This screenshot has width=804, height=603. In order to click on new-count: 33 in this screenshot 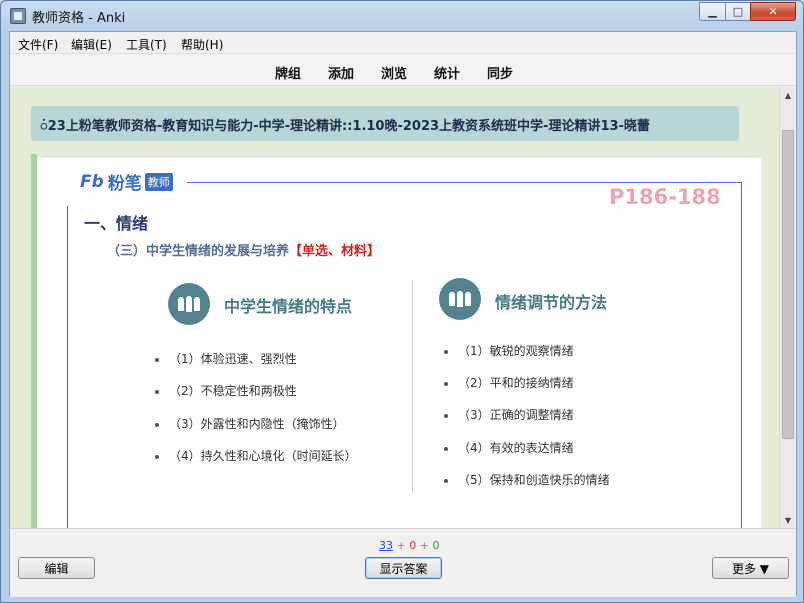, I will do `click(386, 545)`.